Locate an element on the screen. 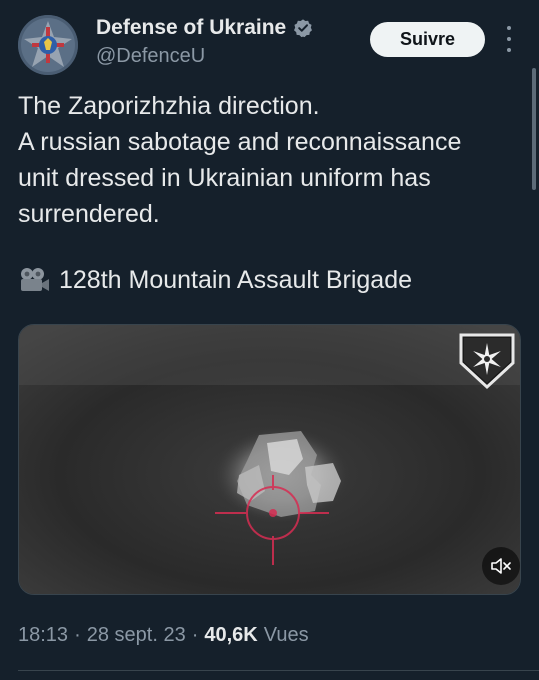 The width and height of the screenshot is (539, 680). verified-badge-icon is located at coordinates (303, 28).